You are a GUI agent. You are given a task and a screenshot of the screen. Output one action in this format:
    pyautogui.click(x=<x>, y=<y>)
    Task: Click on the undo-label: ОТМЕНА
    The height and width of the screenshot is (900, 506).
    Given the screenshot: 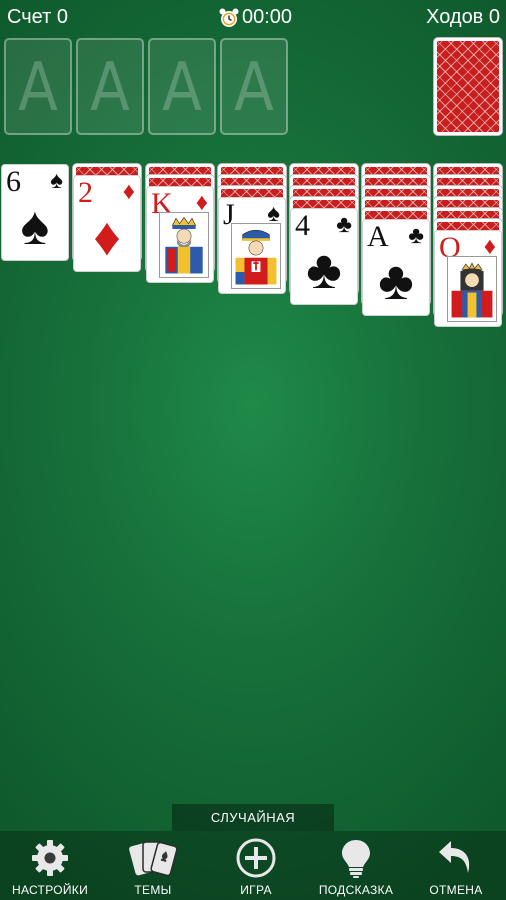 What is the action you would take?
    pyautogui.click(x=456, y=890)
    